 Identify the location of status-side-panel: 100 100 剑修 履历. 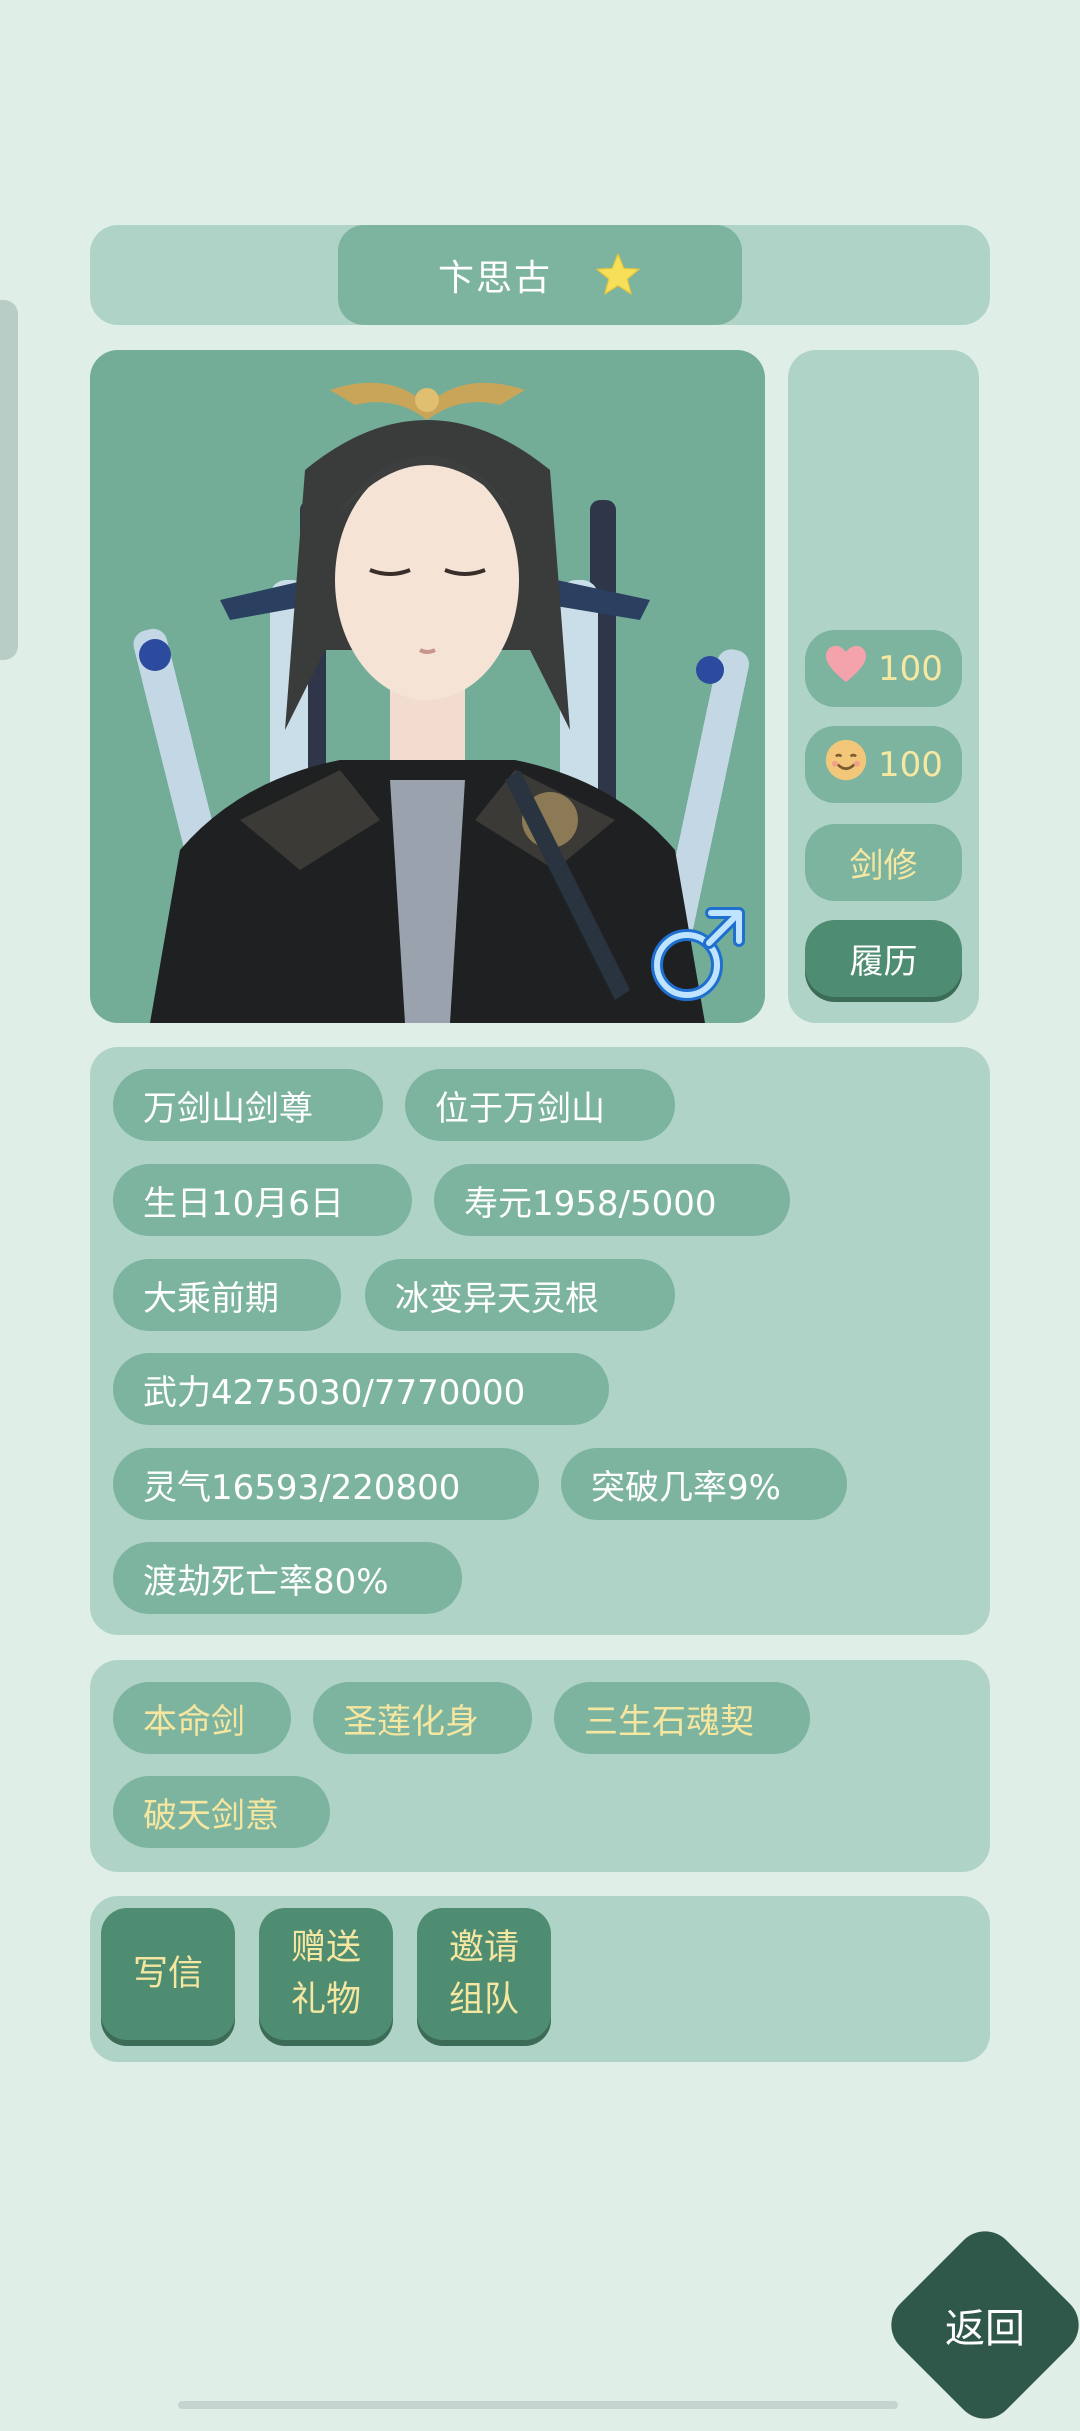
(883, 686).